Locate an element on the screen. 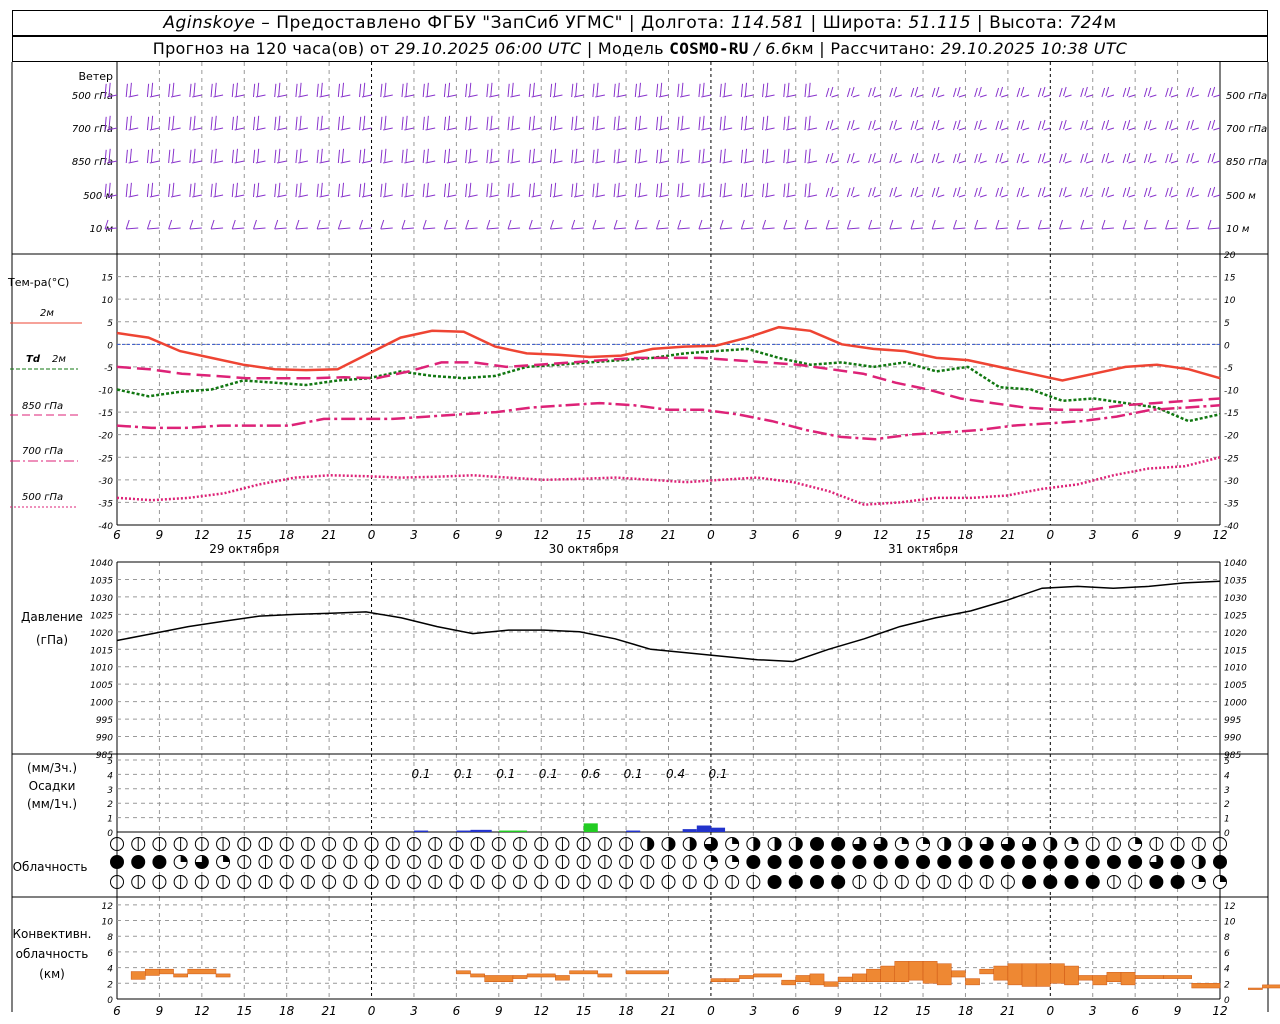 Image resolution: width=1280 pixels, height=1024 pixels. conv-tick-right: 2 is located at coordinates (1227, 985).